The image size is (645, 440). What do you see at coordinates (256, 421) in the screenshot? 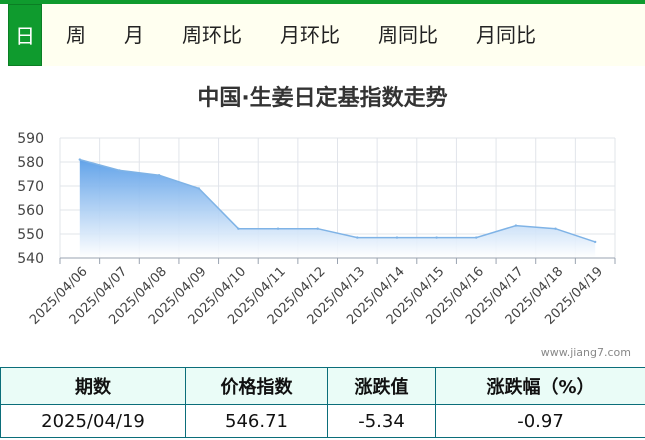
I see `cell-price-index: 546.71` at bounding box center [256, 421].